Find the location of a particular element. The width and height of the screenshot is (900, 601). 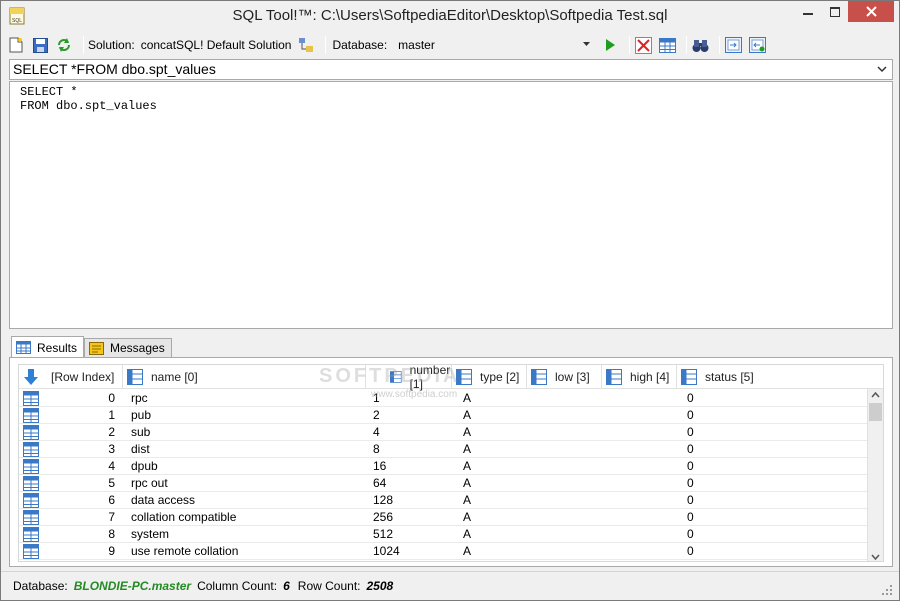

table-cell: system is located at coordinates (248, 534).